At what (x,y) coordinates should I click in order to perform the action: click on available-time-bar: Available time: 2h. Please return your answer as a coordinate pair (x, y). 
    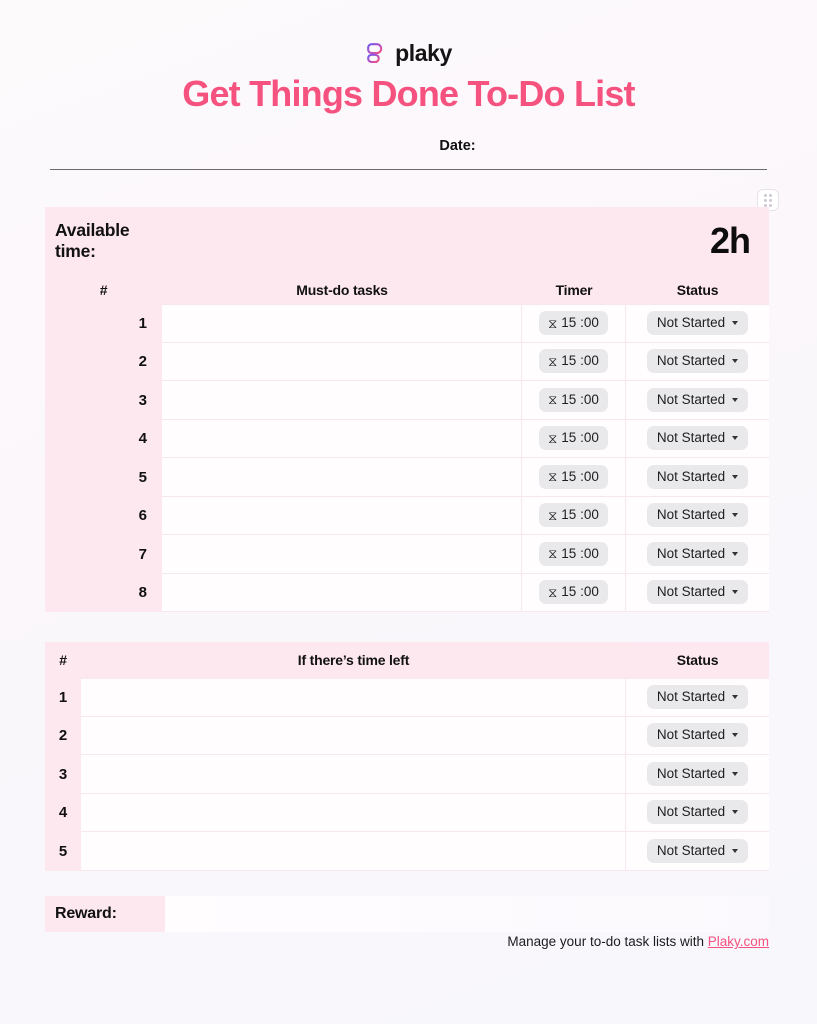
    Looking at the image, I should click on (407, 241).